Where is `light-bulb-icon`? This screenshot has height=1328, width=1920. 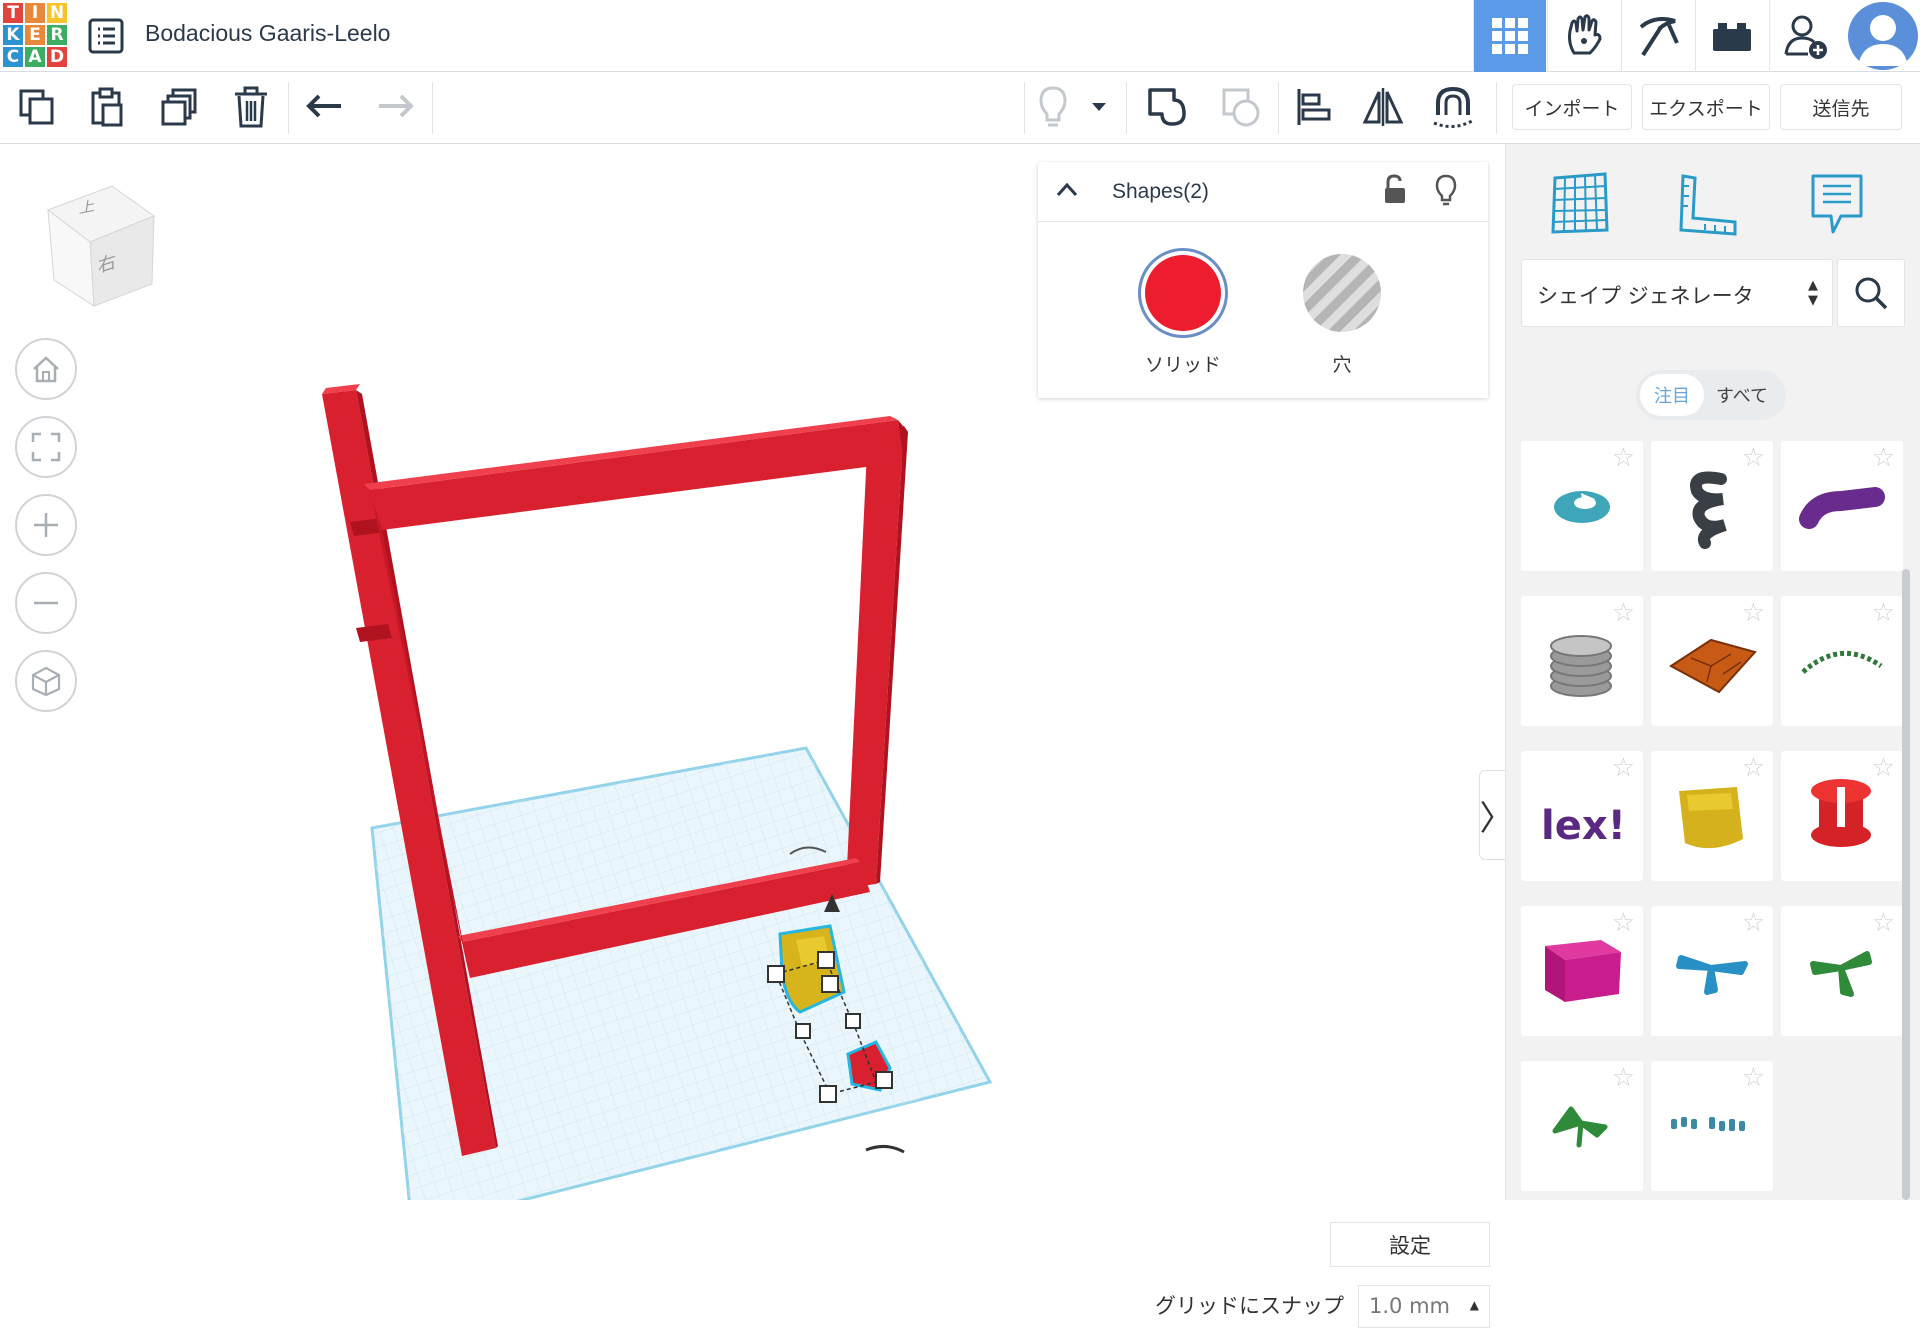 light-bulb-icon is located at coordinates (1446, 191).